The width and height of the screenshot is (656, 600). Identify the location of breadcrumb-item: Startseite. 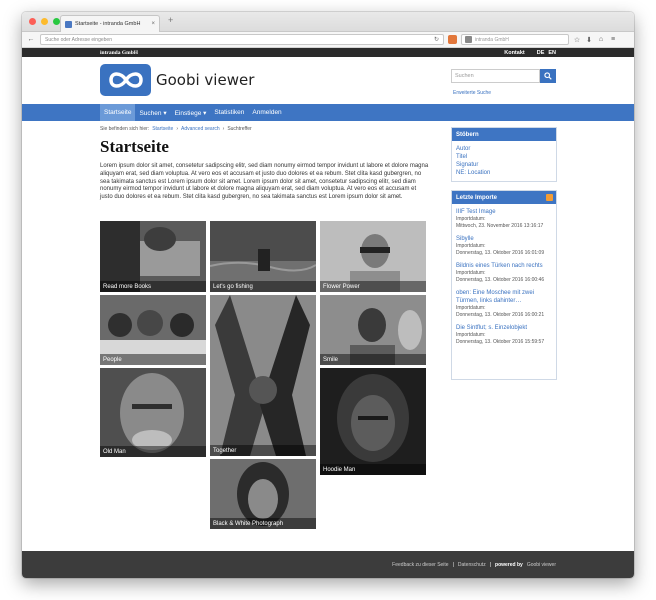
(162, 129).